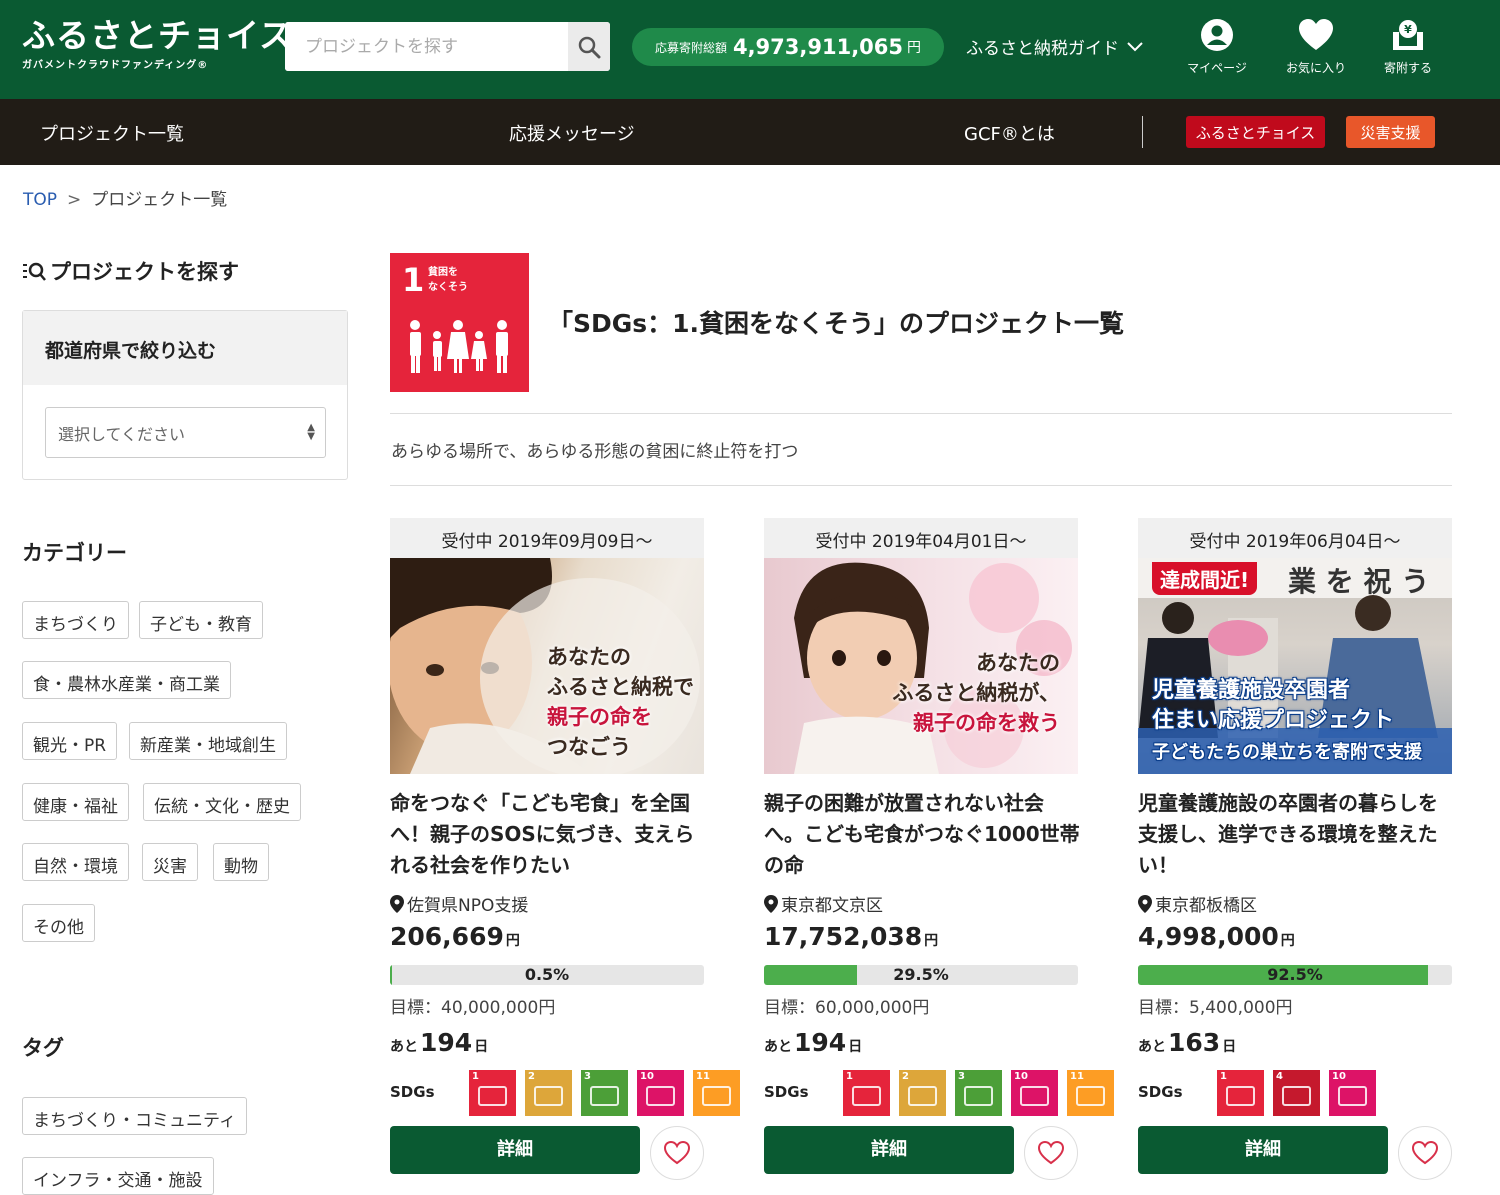 Image resolution: width=1500 pixels, height=1195 pixels. I want to click on category-chip: 健康・福祉, so click(75, 802).